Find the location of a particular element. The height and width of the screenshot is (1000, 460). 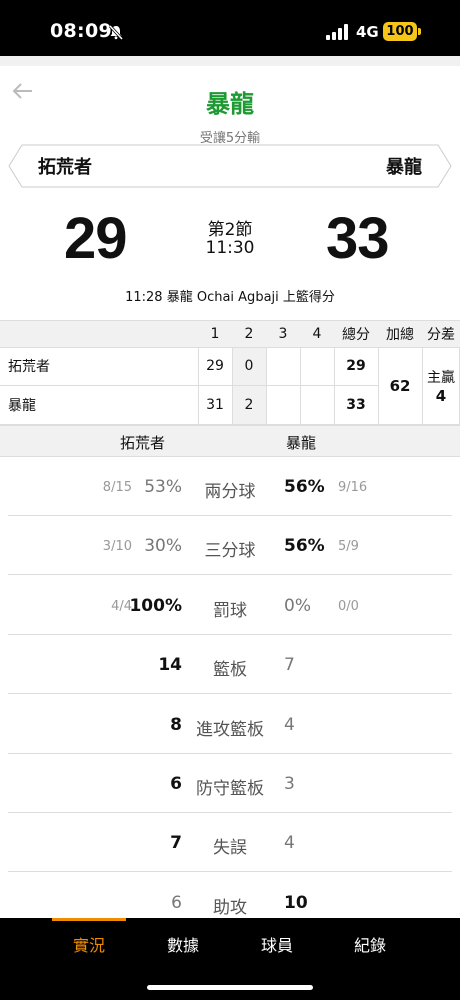

combined-total: 62 is located at coordinates (400, 385).